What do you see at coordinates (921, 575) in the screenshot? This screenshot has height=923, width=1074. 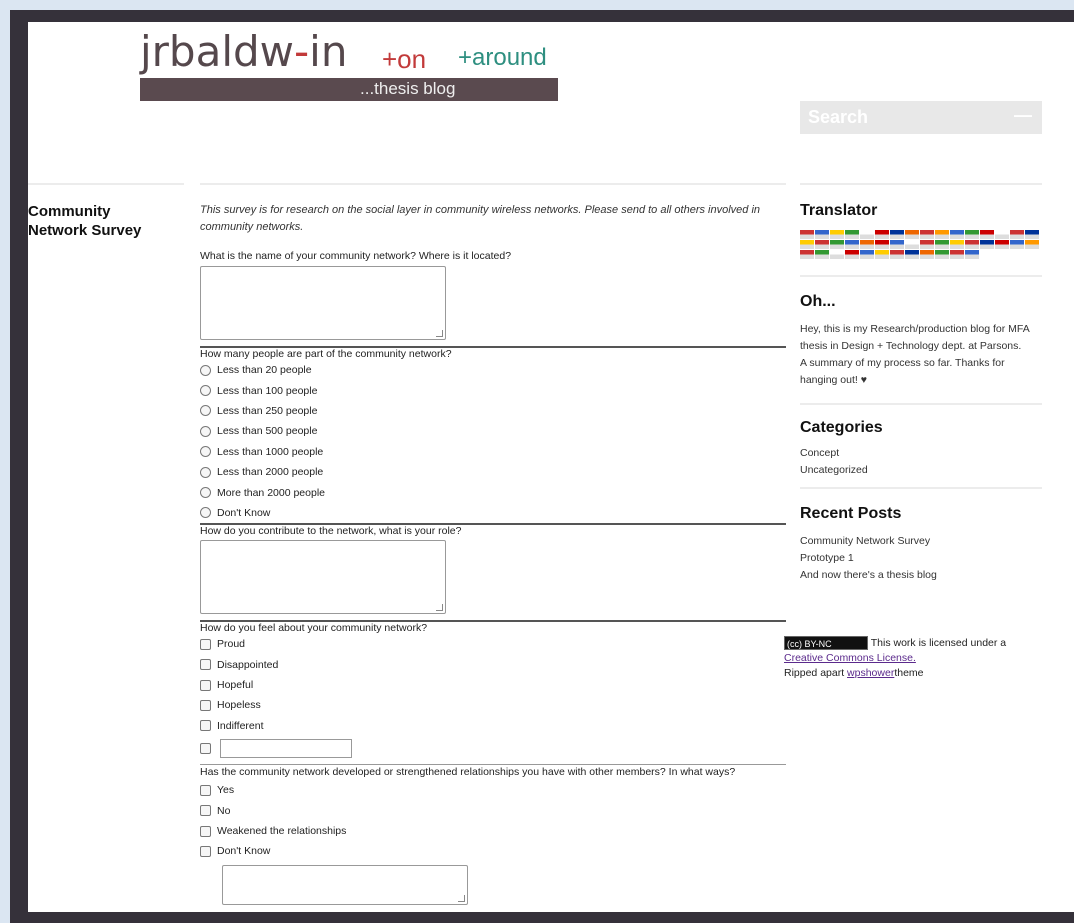 I see `recent-post-link: And now there's a thesis blog` at bounding box center [921, 575].